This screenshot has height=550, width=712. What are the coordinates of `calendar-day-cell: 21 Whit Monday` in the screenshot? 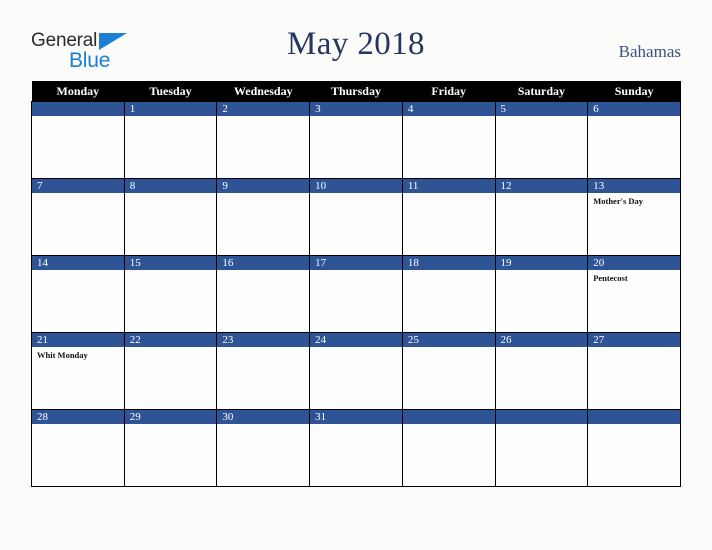 It's located at (78, 371).